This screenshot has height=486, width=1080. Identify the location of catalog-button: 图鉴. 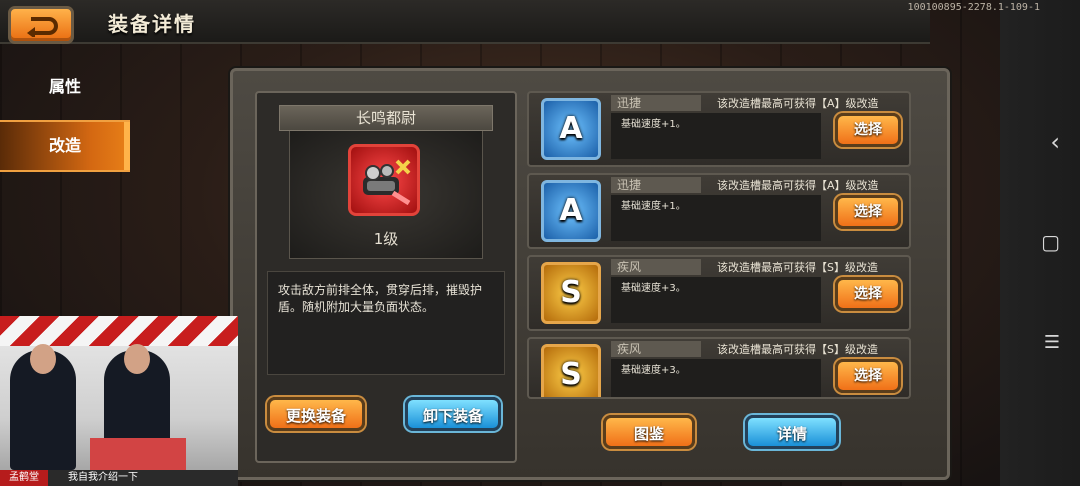
(649, 432).